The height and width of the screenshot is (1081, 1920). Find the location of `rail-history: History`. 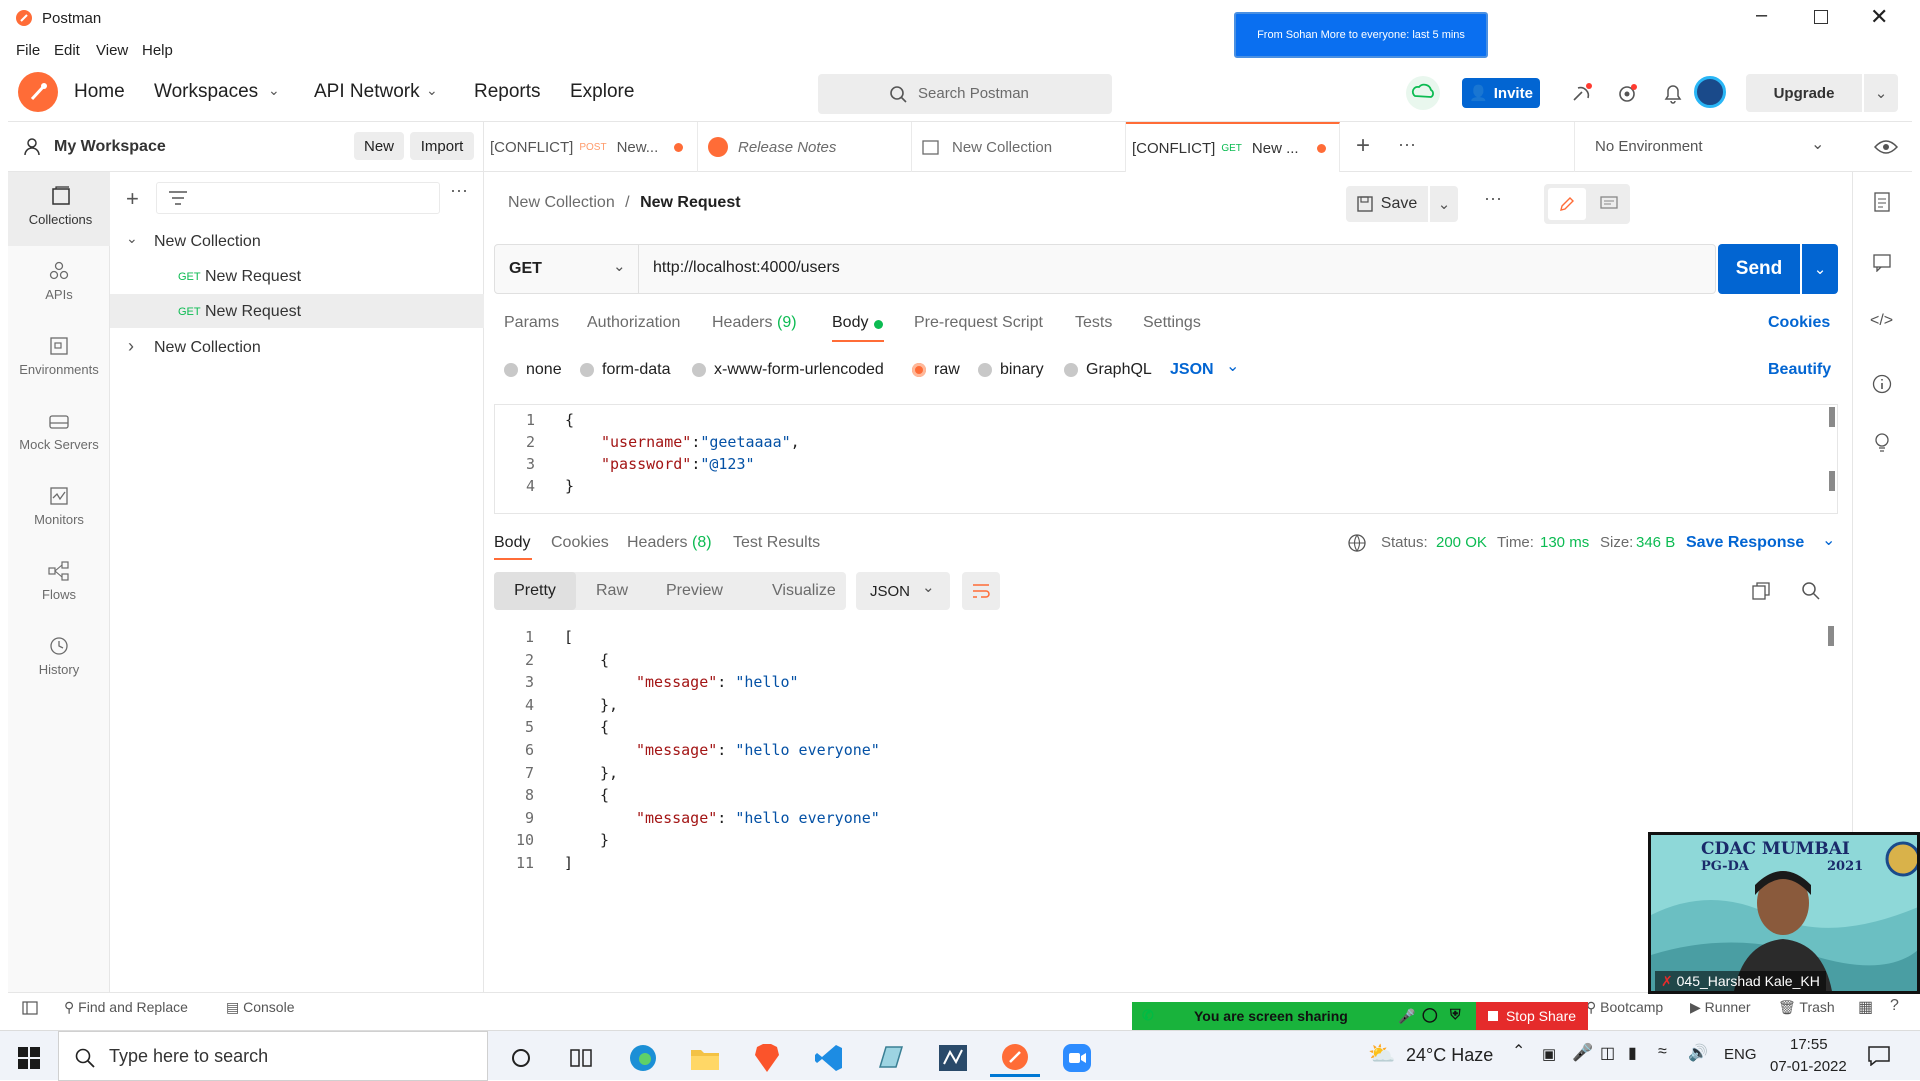

rail-history: History is located at coordinates (59, 659).